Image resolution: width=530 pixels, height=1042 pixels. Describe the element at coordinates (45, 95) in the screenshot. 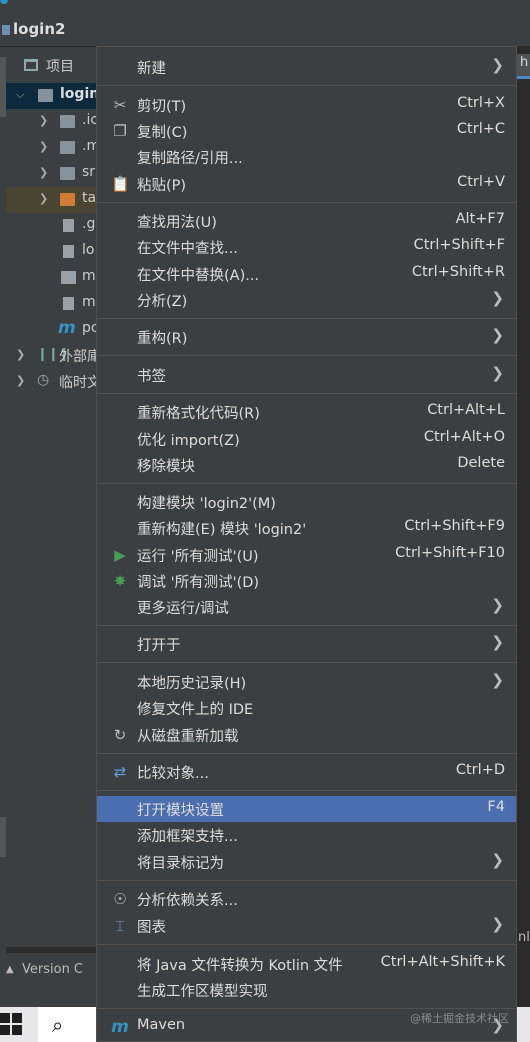

I see `module-folder-icon` at that location.